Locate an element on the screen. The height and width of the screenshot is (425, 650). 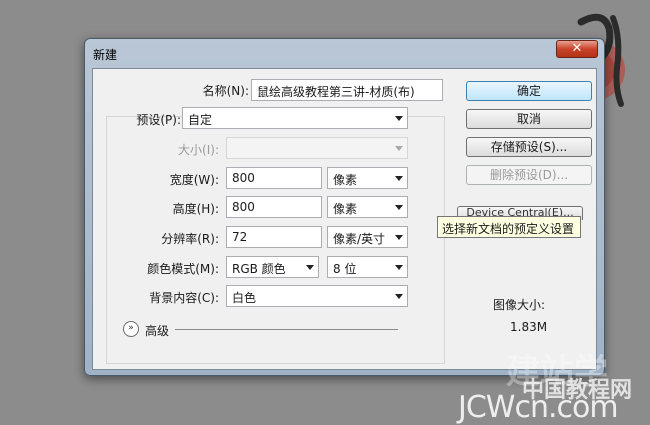
background-value: 白色 is located at coordinates (244, 298).